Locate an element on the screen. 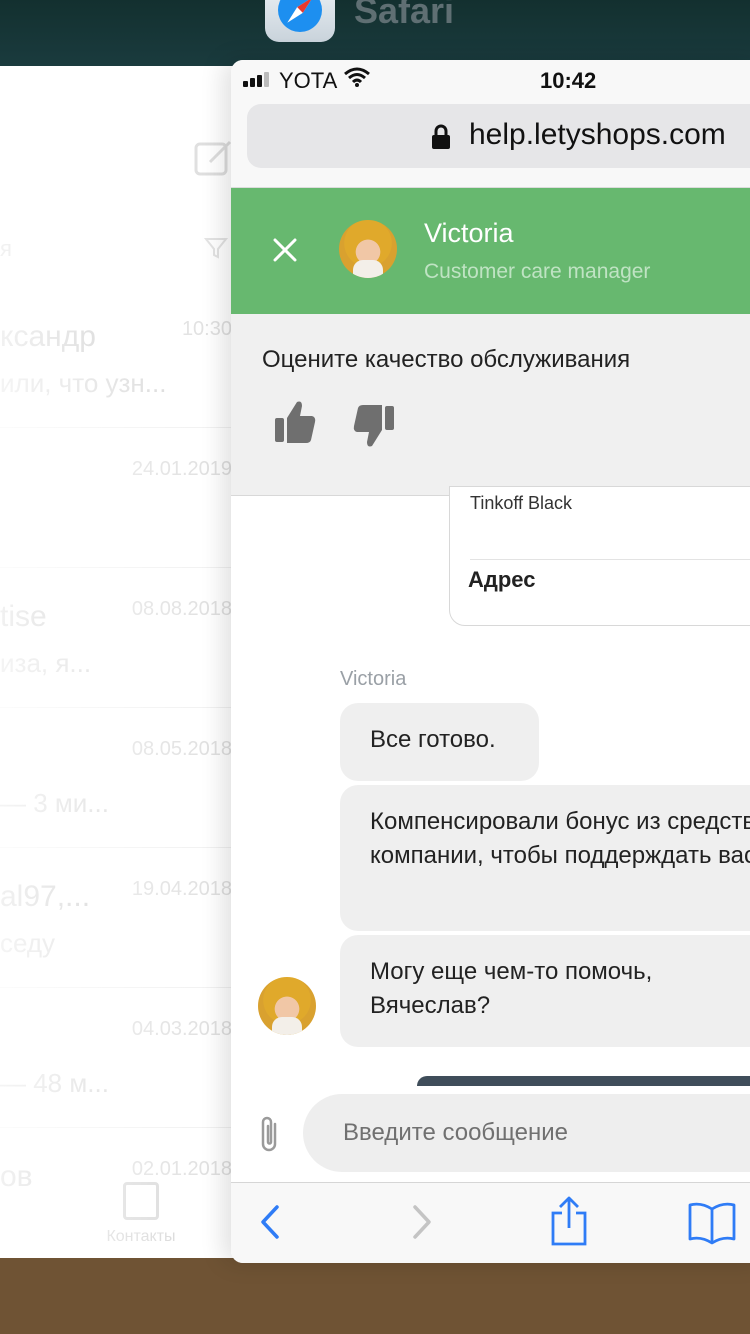 The height and width of the screenshot is (1334, 750). search-field: я is located at coordinates (6, 248).